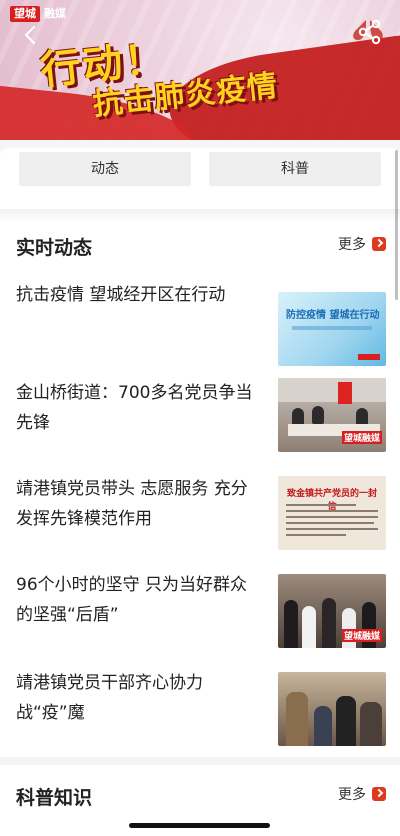  What do you see at coordinates (352, 244) in the screenshot?
I see `more-link-realtime: 更多` at bounding box center [352, 244].